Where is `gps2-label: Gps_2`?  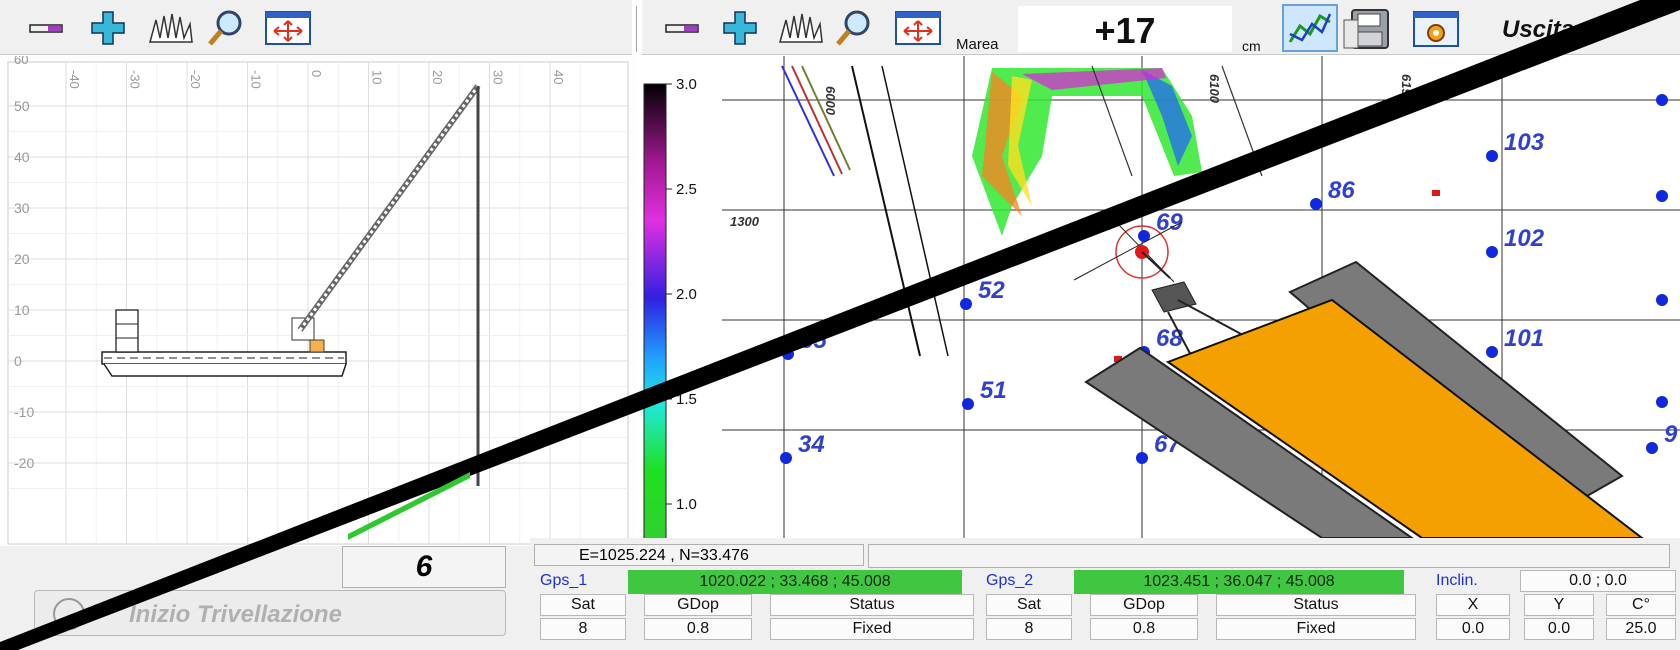
gps2-label: Gps_2 is located at coordinates (1010, 580).